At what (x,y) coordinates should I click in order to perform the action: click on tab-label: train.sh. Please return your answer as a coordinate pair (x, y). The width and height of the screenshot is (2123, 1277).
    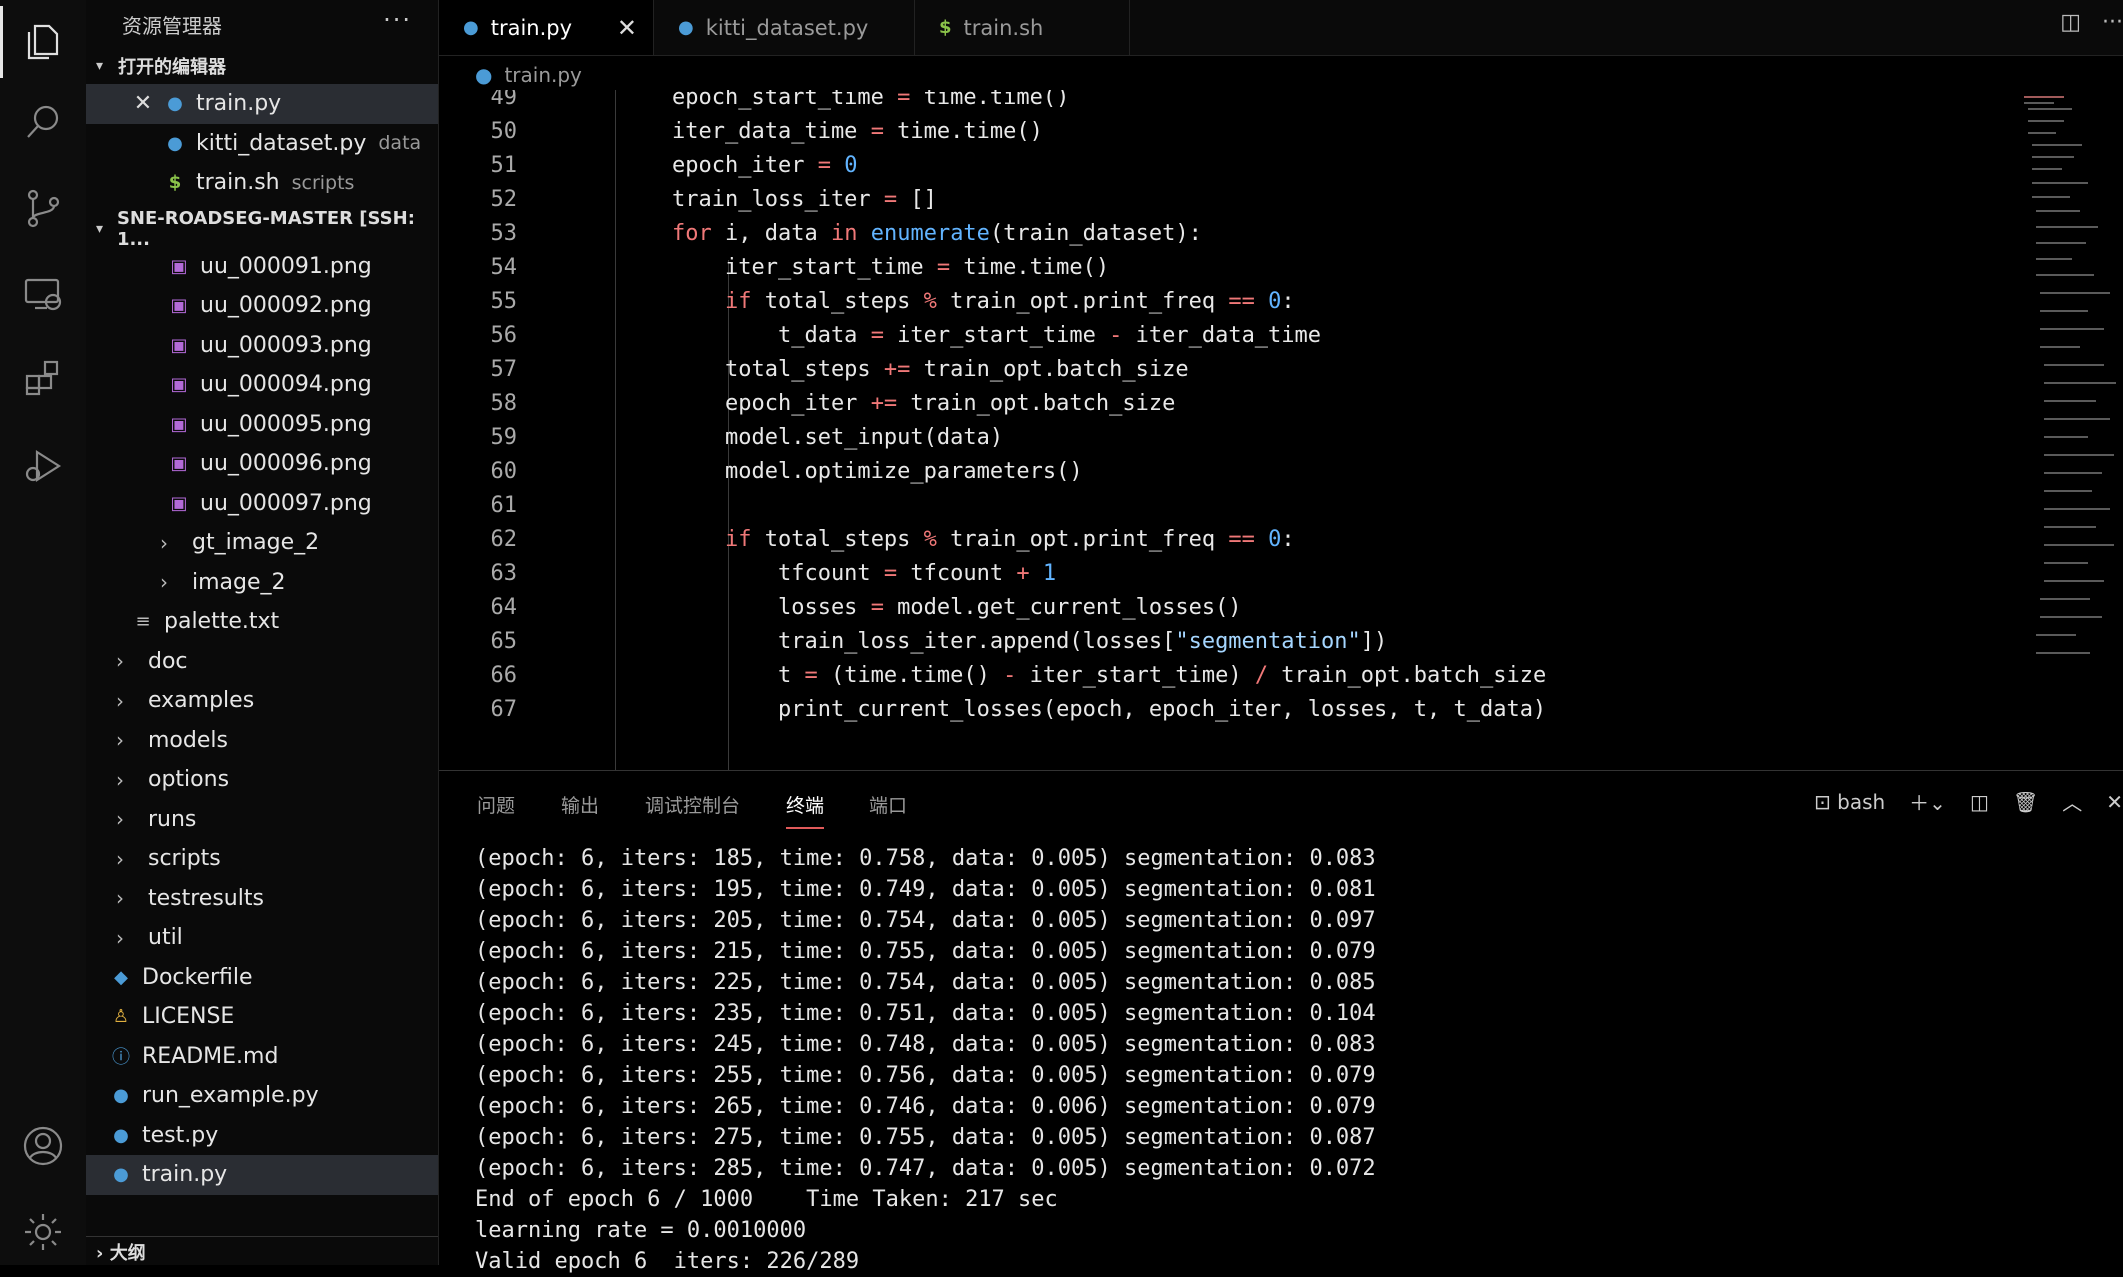
    Looking at the image, I should click on (1003, 27).